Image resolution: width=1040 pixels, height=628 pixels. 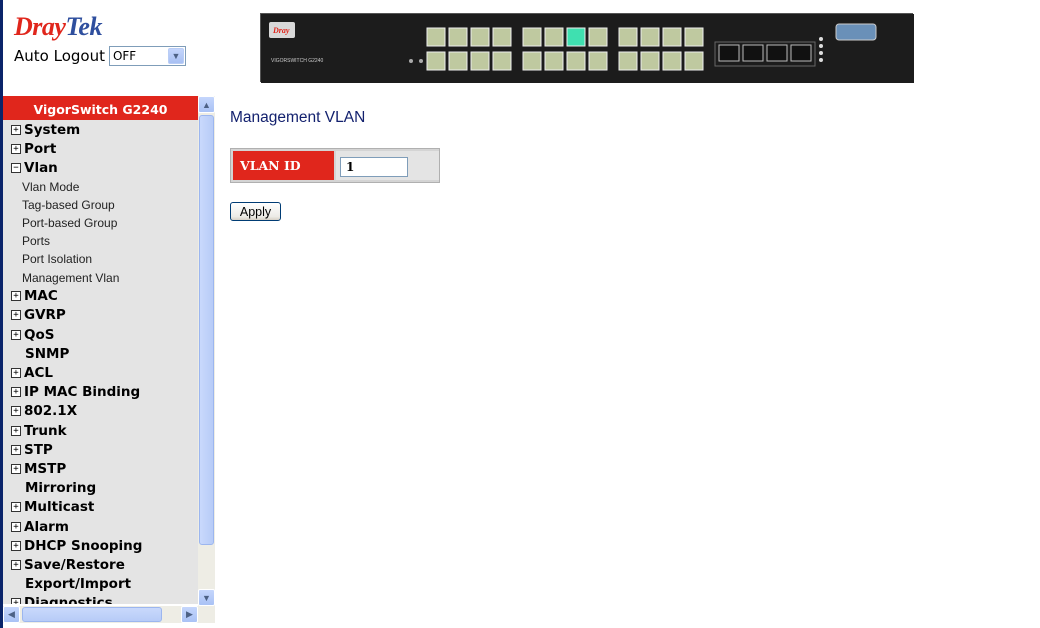 I want to click on panel-logo-text: Dray, so click(x=281, y=30).